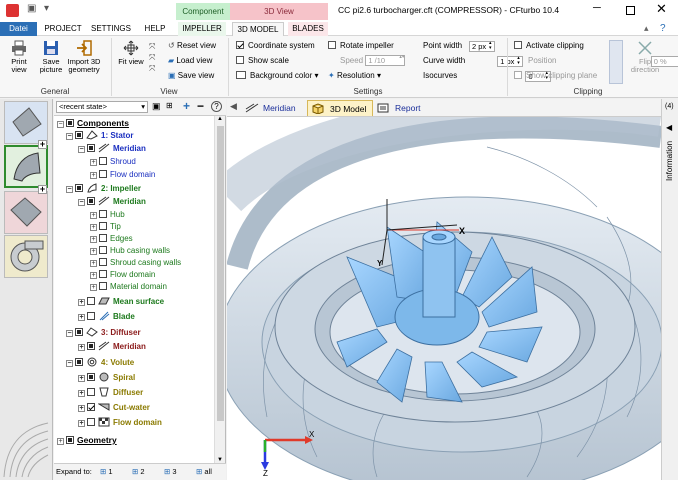 Image resolution: width=678 pixels, height=480 pixels. I want to click on reset-view-button: ↺ Reset view, so click(192, 46).